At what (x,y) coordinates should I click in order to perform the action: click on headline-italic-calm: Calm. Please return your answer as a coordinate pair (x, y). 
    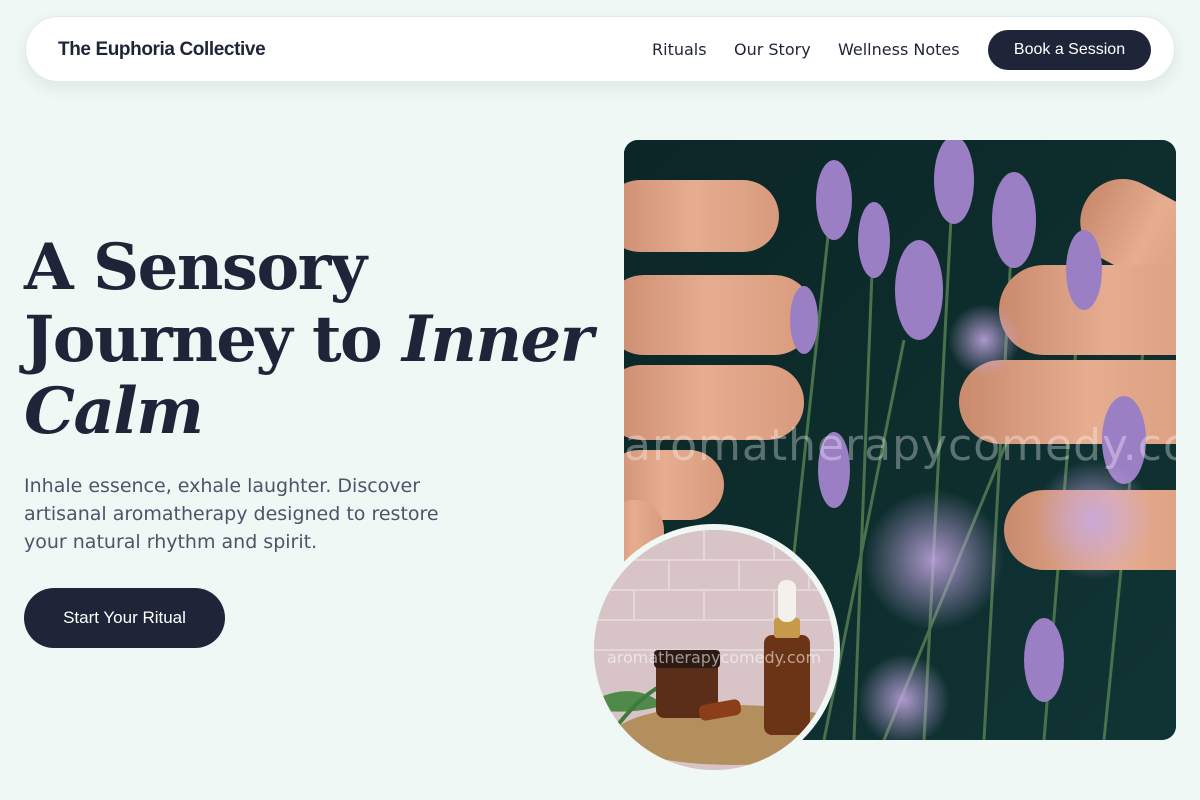
    Looking at the image, I should click on (114, 411).